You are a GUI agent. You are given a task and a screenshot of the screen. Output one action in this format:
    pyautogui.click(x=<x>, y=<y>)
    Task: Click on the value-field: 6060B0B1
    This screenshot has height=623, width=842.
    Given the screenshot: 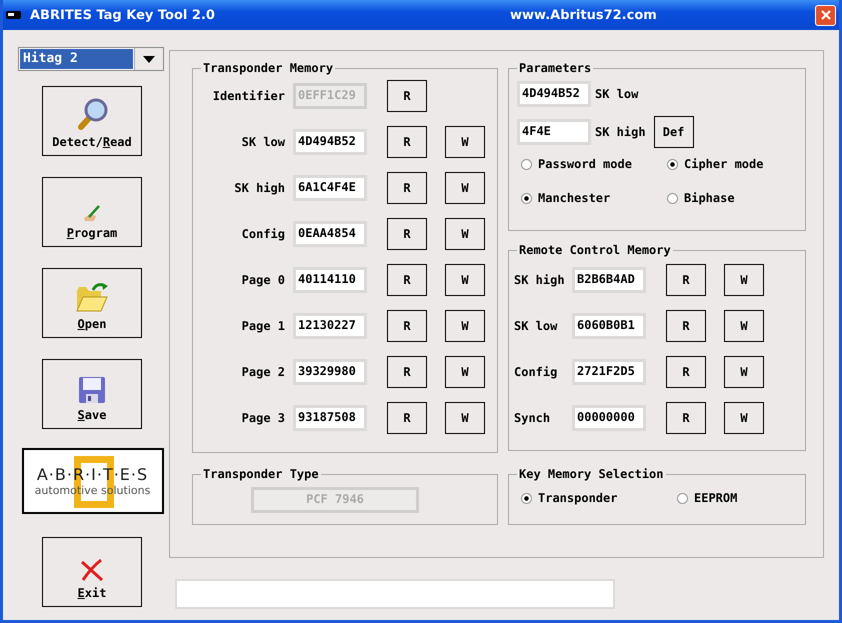 What is the action you would take?
    pyautogui.click(x=609, y=326)
    